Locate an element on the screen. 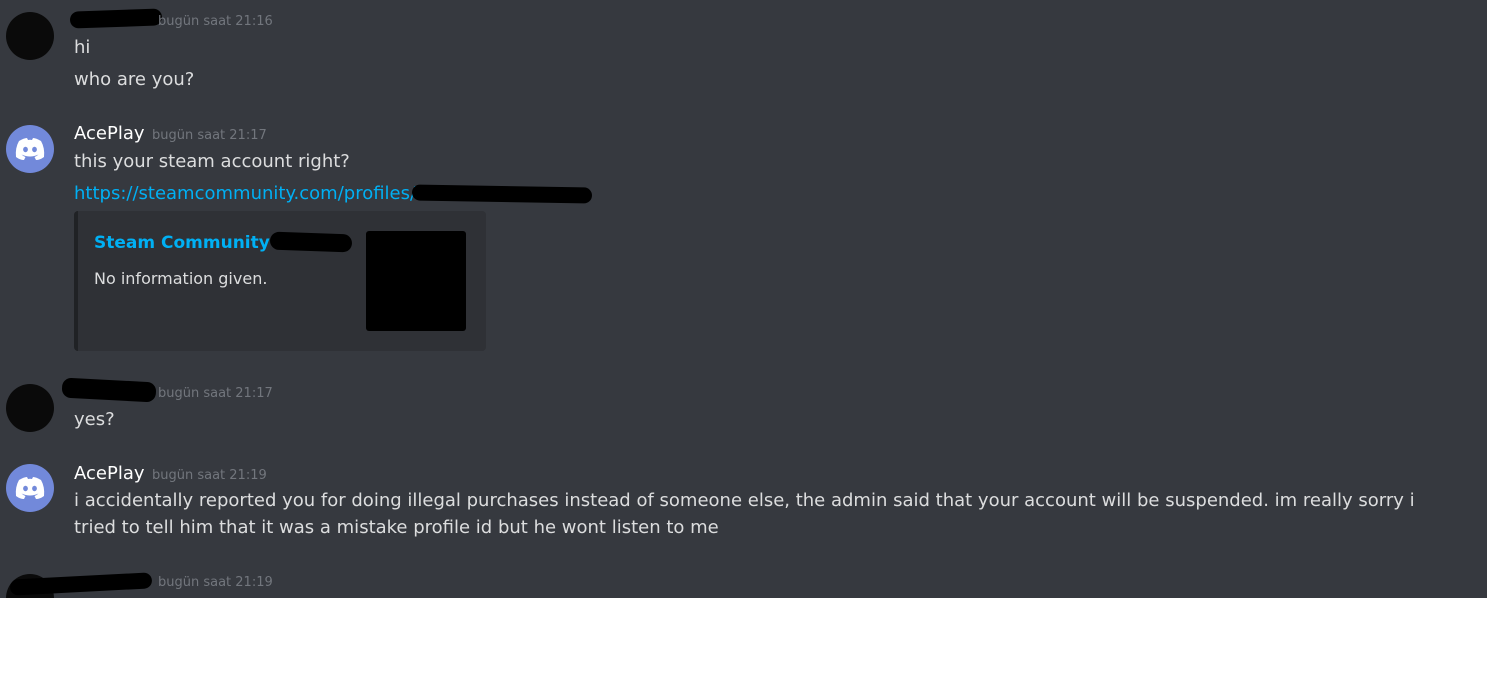 The width and height of the screenshot is (1487, 692). redacted-embed-title is located at coordinates (311, 242).